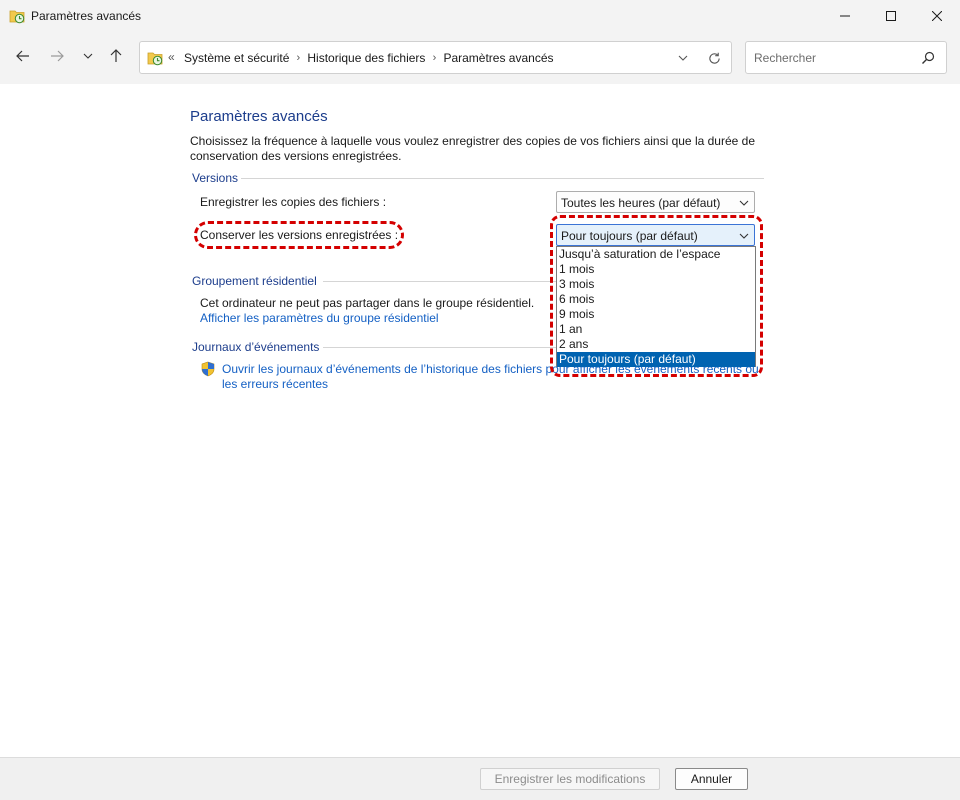 The width and height of the screenshot is (960, 800). What do you see at coordinates (208, 369) in the screenshot?
I see `shield-icon` at bounding box center [208, 369].